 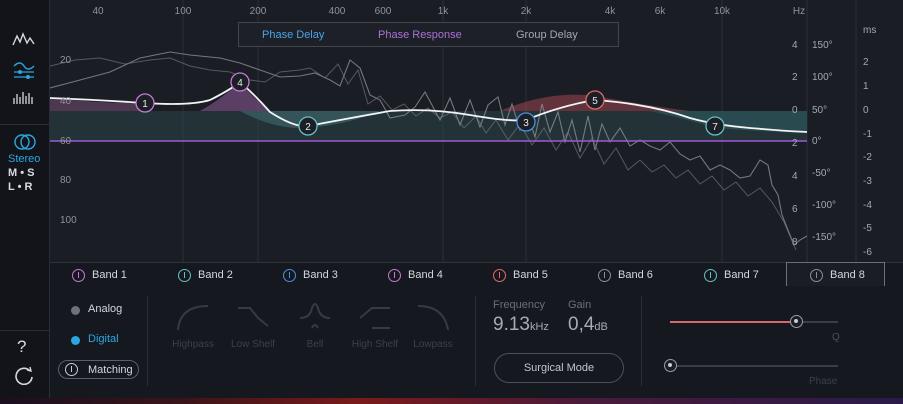 What do you see at coordinates (66, 60) in the screenshot?
I see `db-label: 20` at bounding box center [66, 60].